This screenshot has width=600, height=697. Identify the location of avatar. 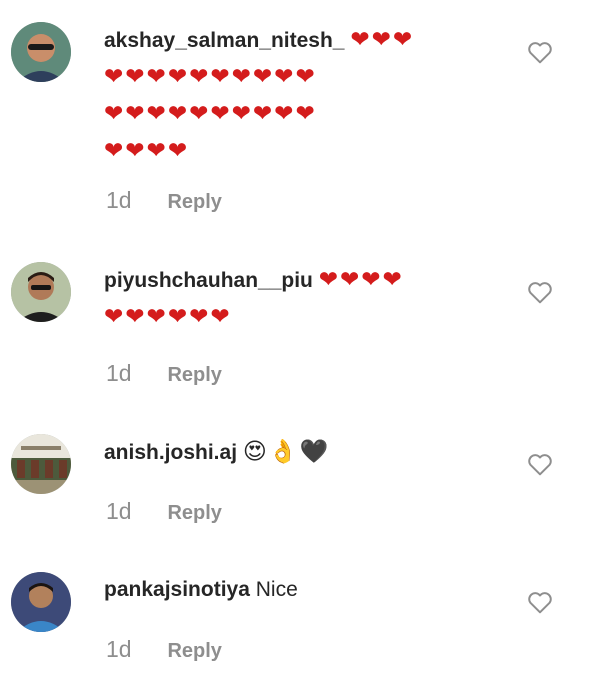
(41, 602).